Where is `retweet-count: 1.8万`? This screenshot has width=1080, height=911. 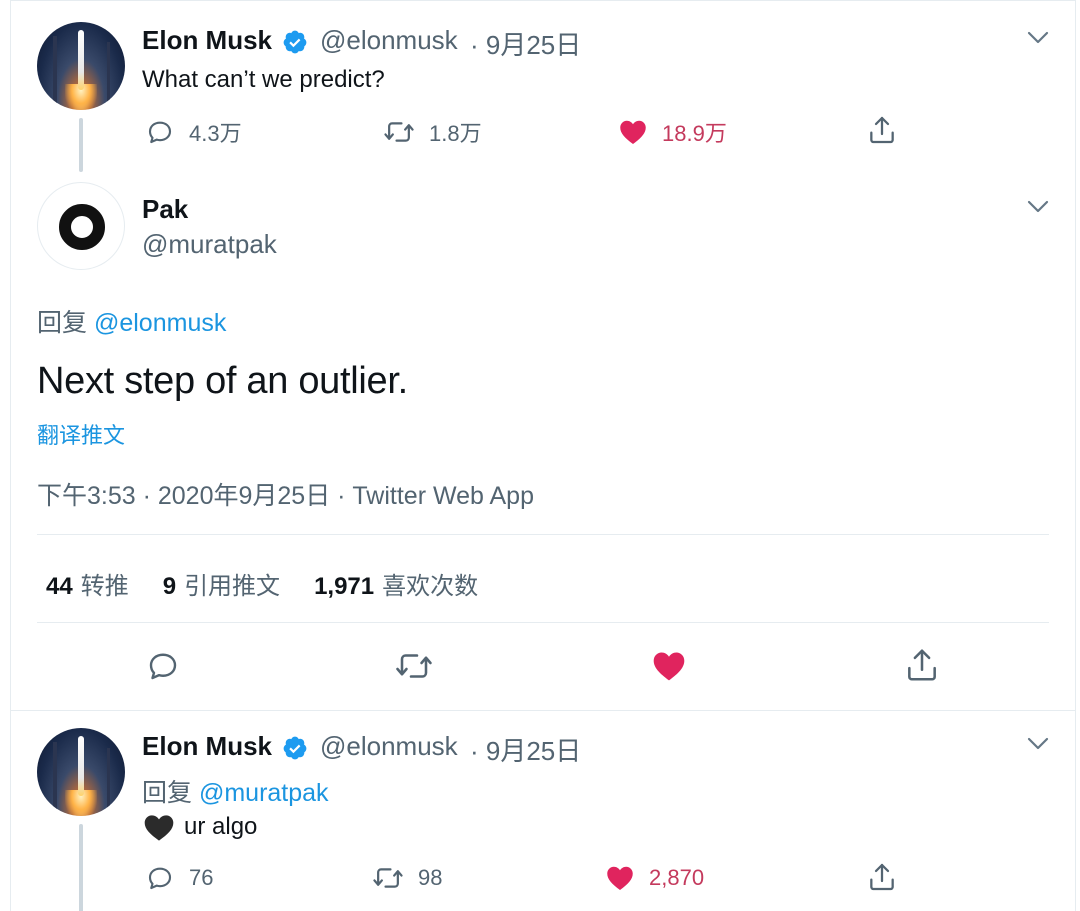 retweet-count: 1.8万 is located at coordinates (455, 133).